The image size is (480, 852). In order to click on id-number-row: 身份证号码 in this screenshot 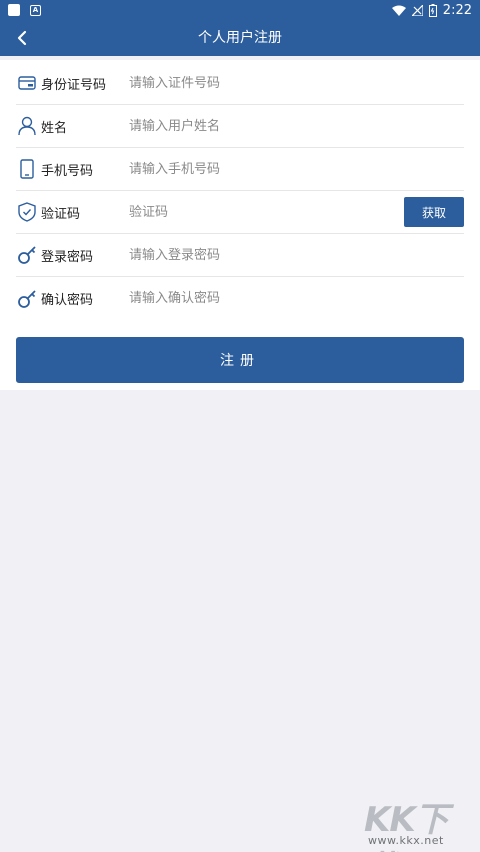, I will do `click(240, 83)`.